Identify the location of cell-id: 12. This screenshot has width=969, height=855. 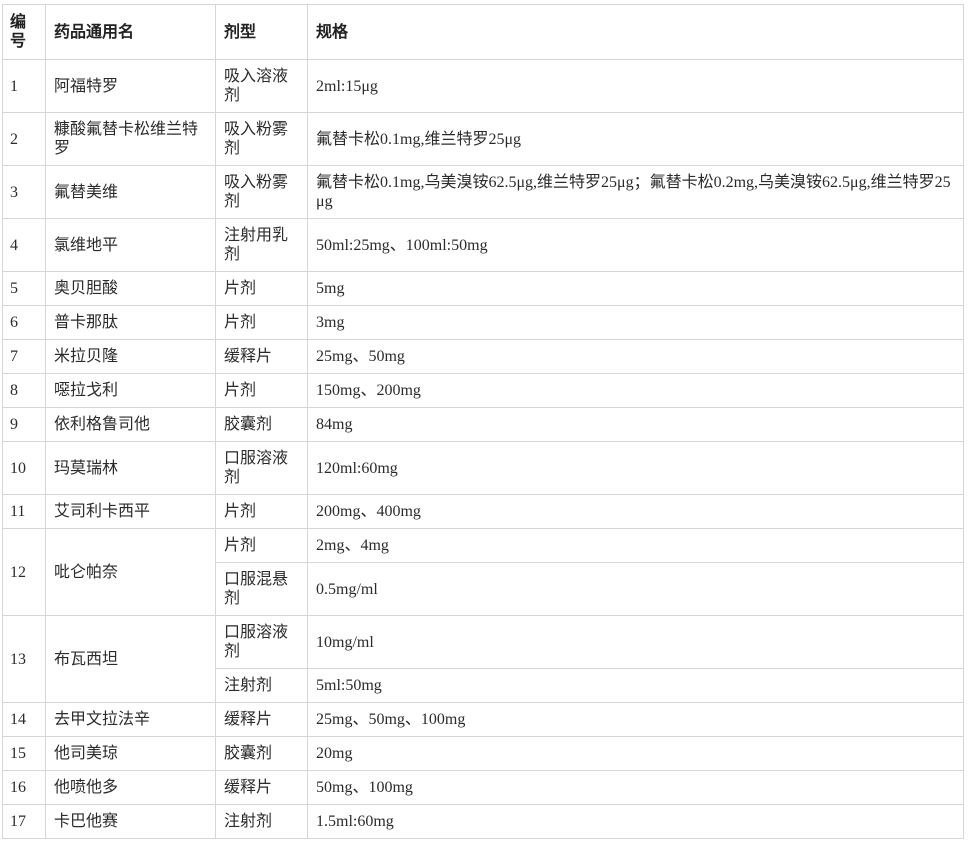
(24, 572).